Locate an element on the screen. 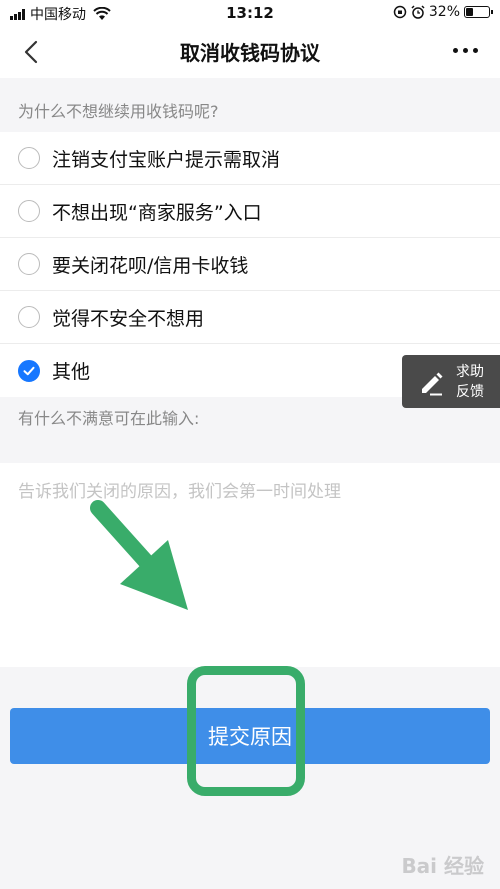  reason-option: 要关闭花呗/信用卡收钱 is located at coordinates (250, 264).